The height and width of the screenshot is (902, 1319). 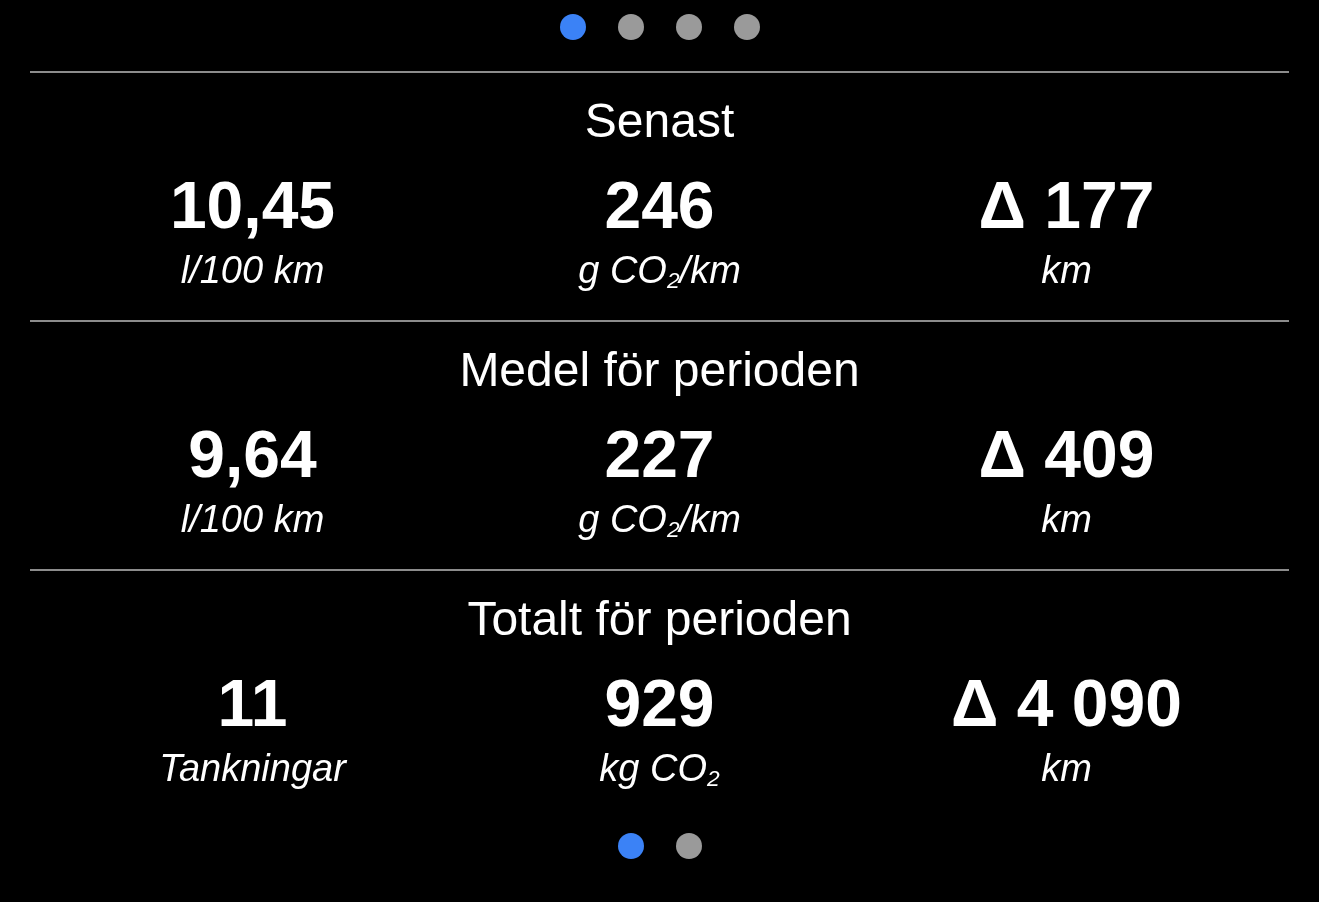 I want to click on stat-value: Δ 409, so click(x=1066, y=454).